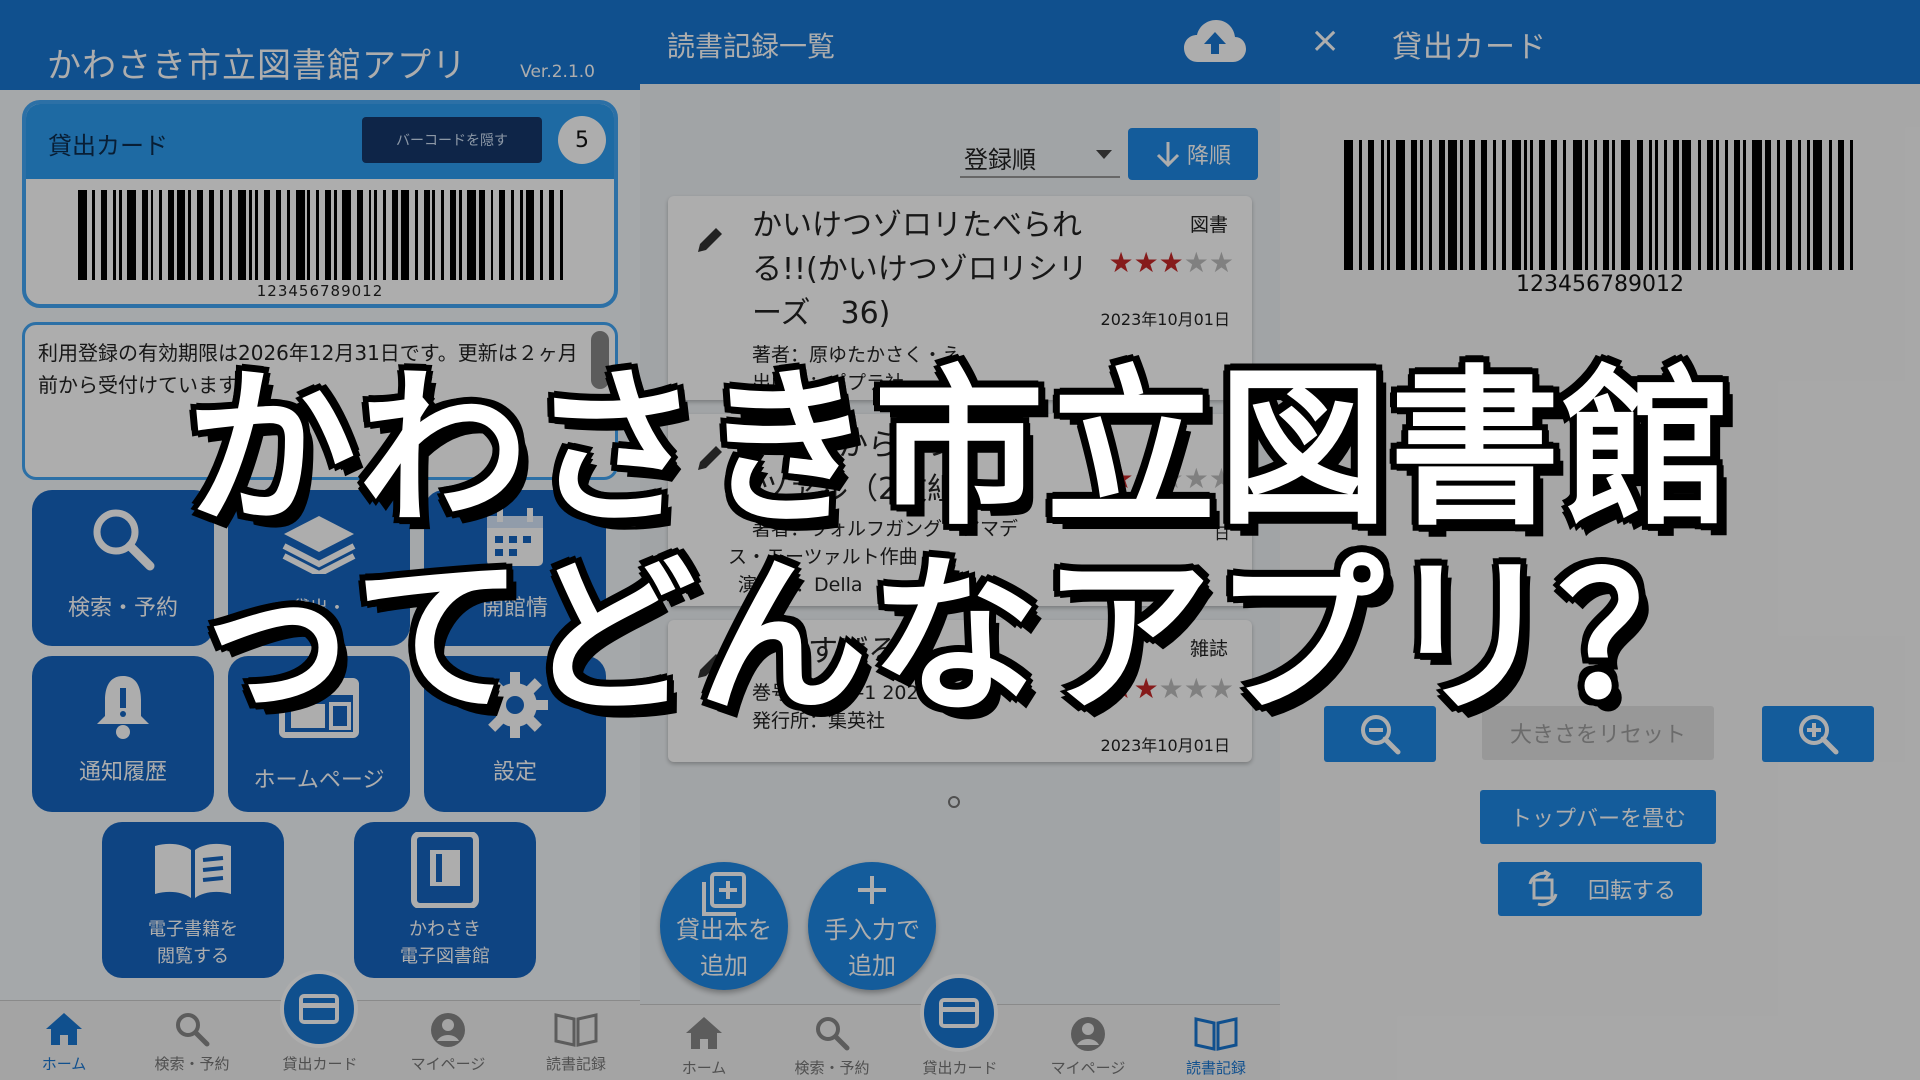 Image resolution: width=1920 pixels, height=1080 pixels. What do you see at coordinates (959, 450) in the screenshot?
I see `headline-line1: かわさき市立図書館` at bounding box center [959, 450].